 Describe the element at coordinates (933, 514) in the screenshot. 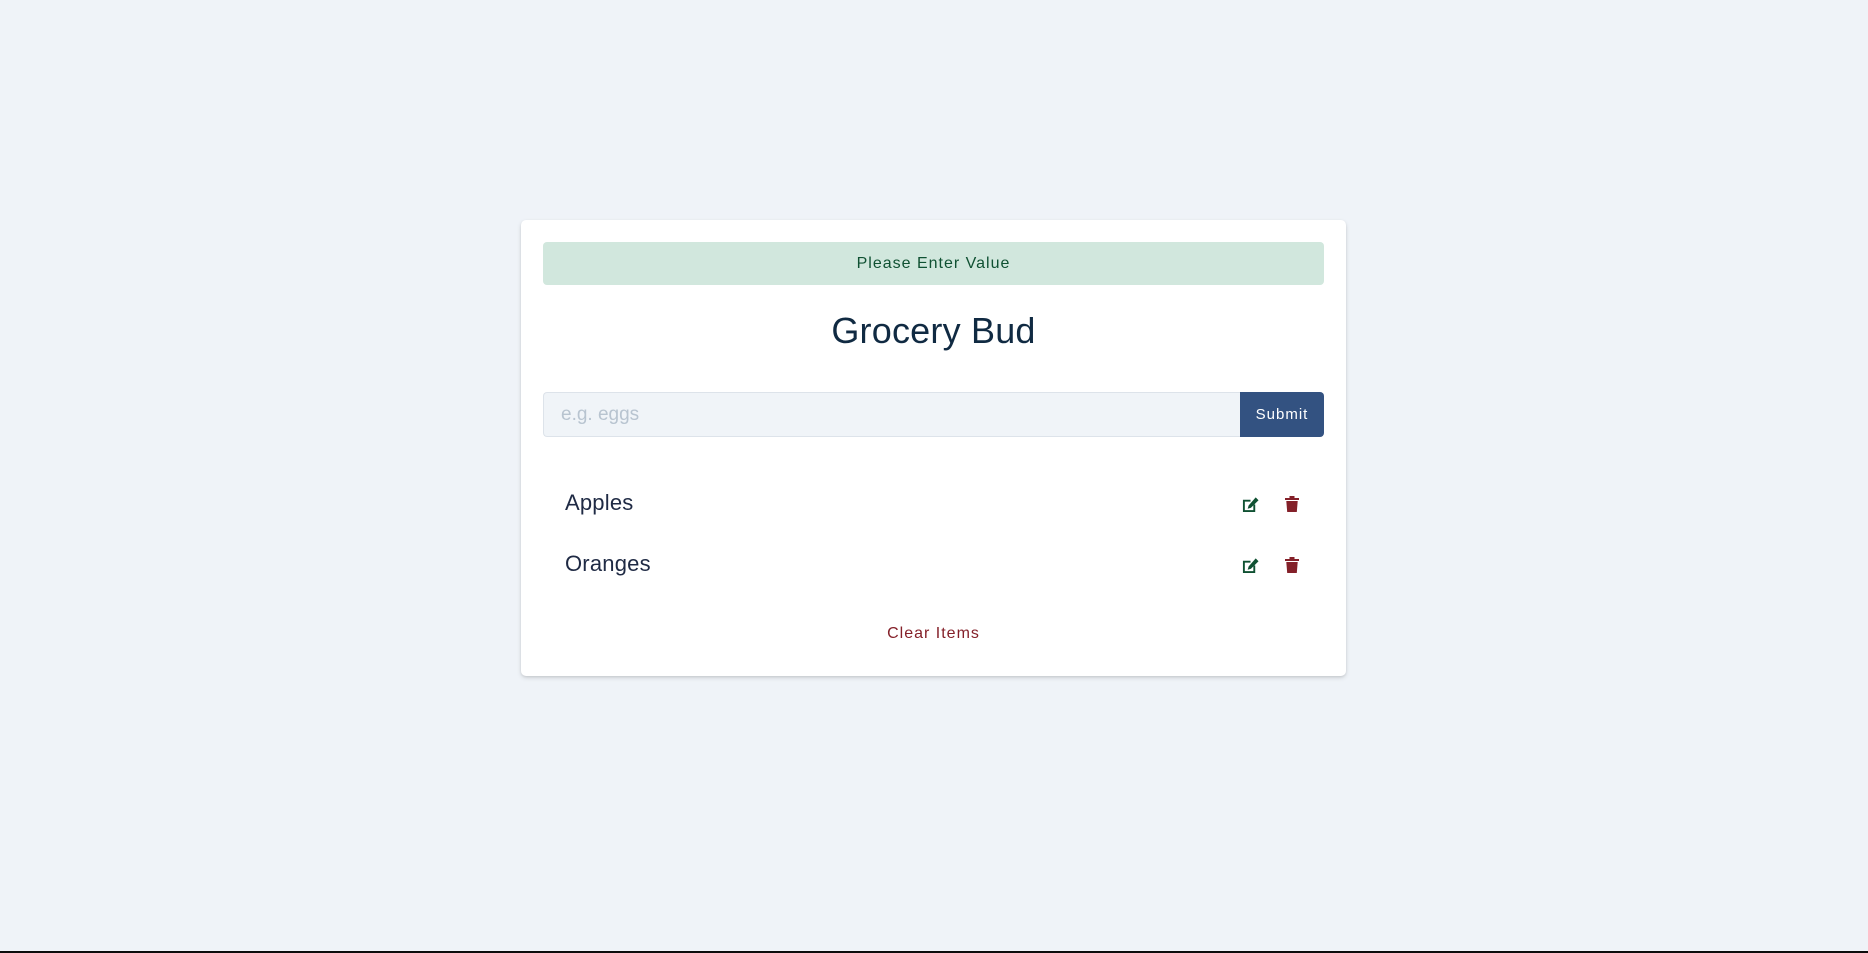

I see `list-item: Apples` at that location.